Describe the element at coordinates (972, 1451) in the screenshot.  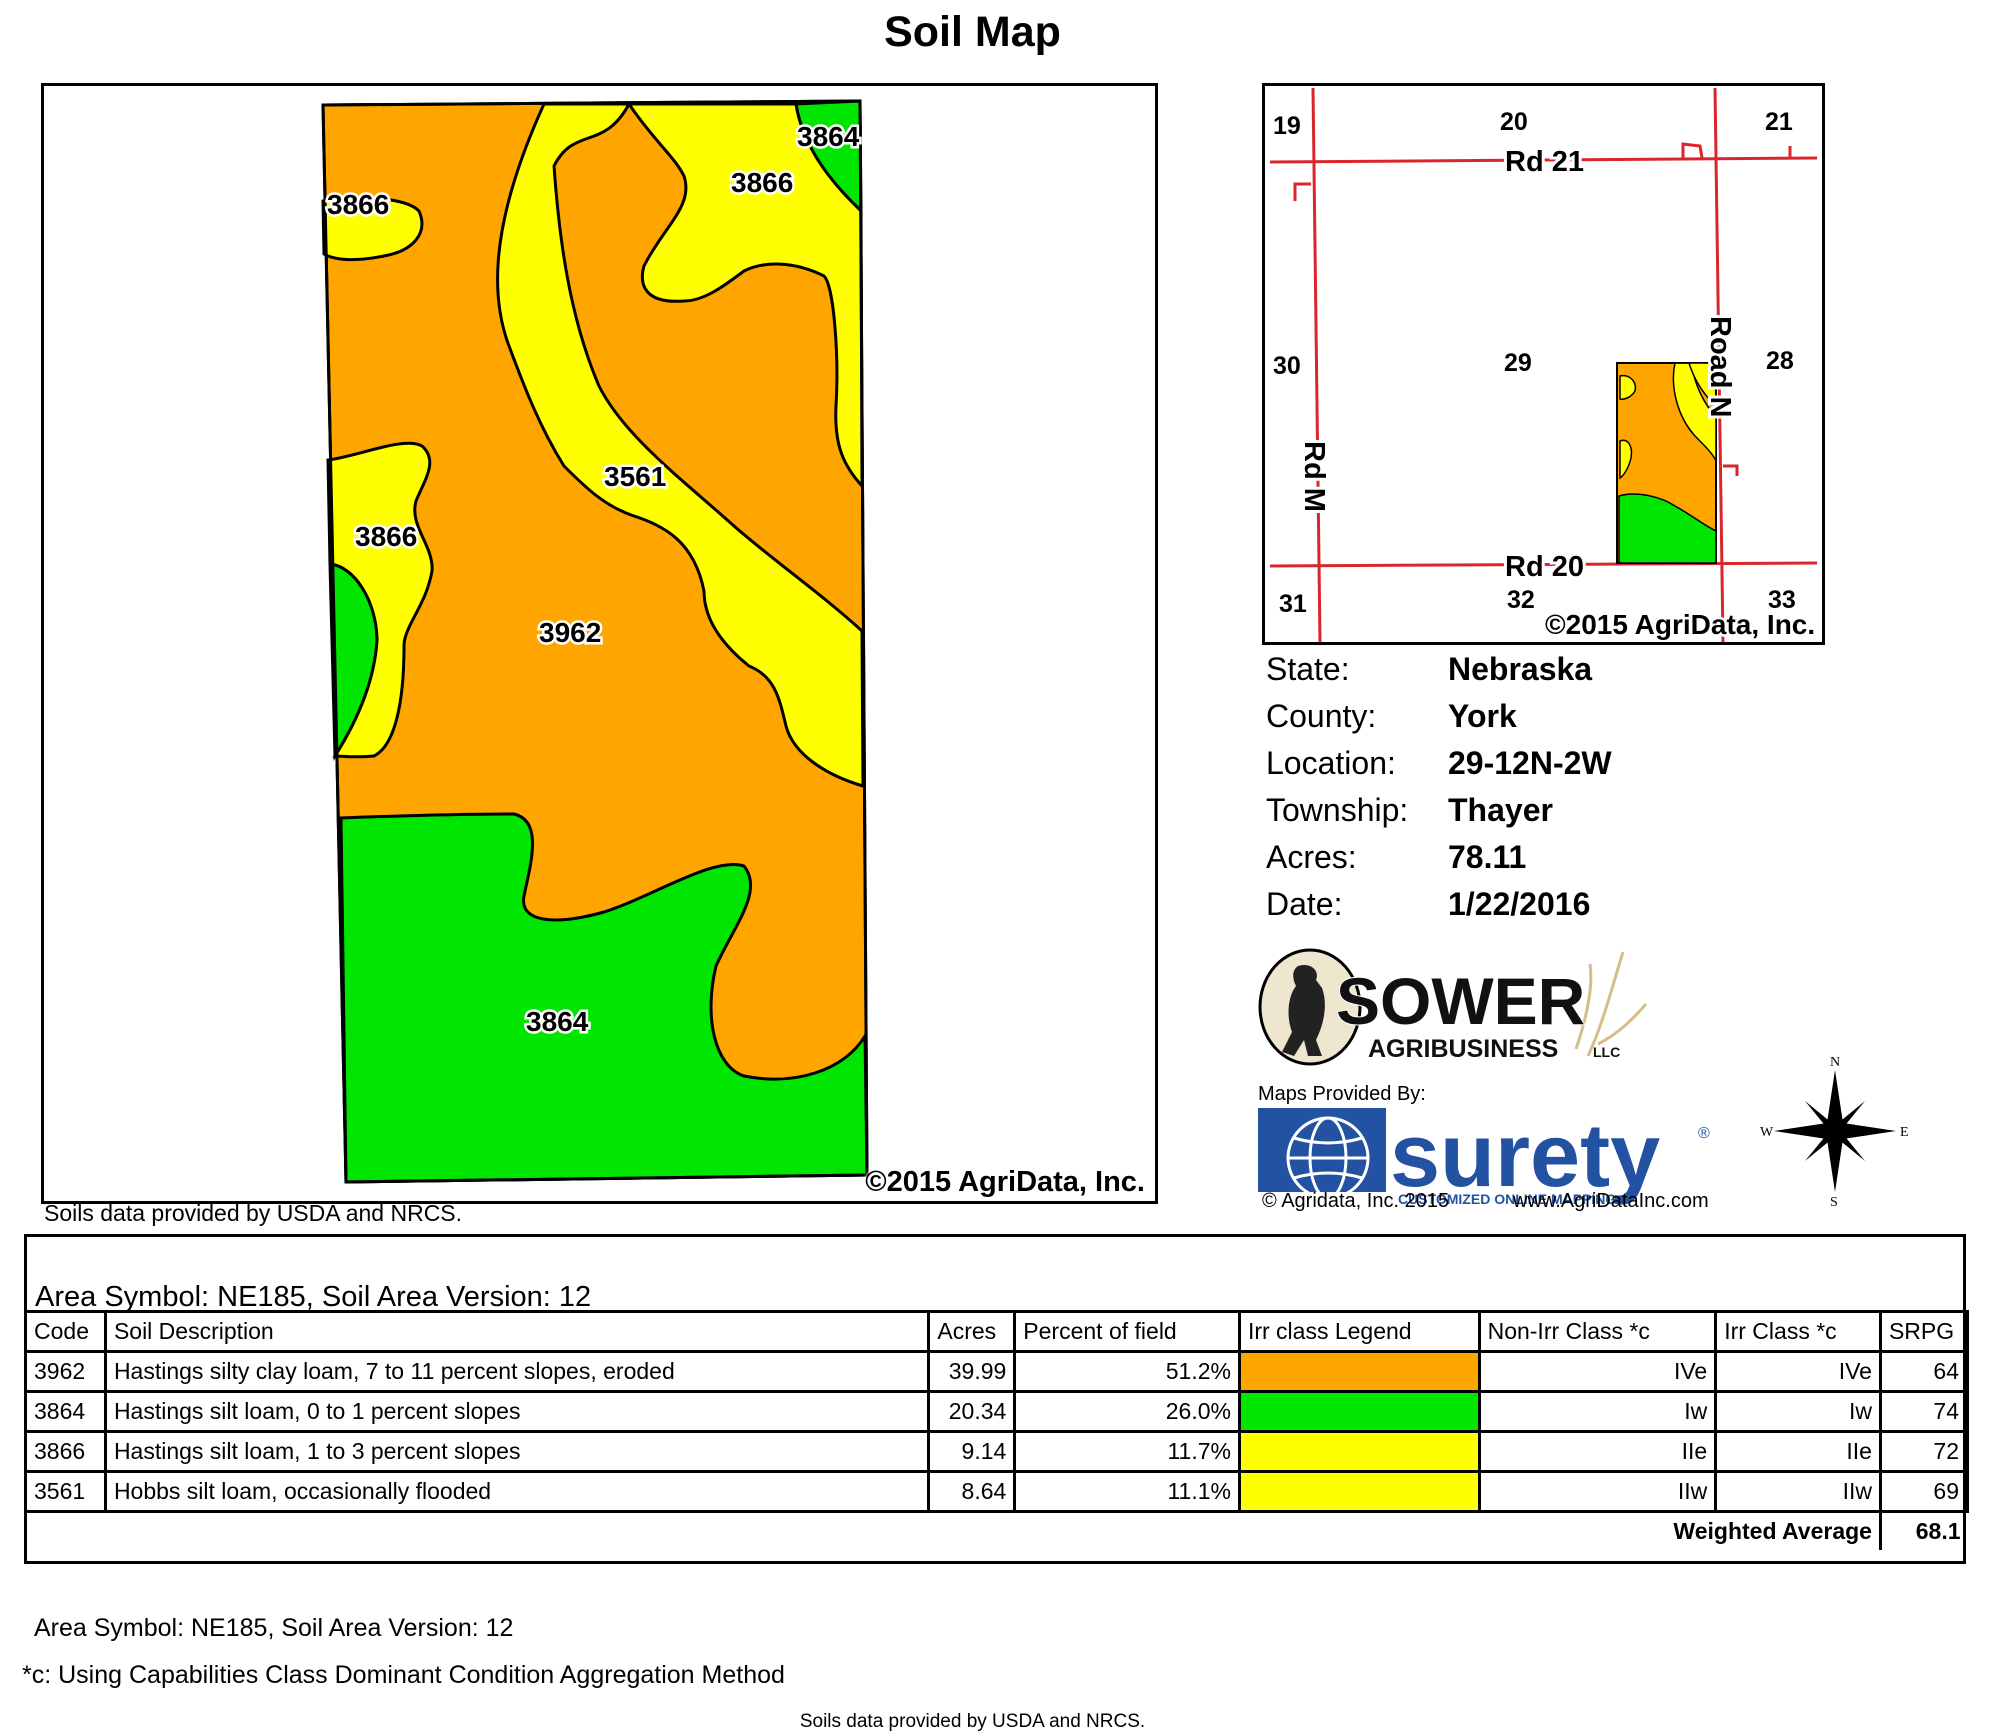
I see `cell-acres: 9.14` at that location.